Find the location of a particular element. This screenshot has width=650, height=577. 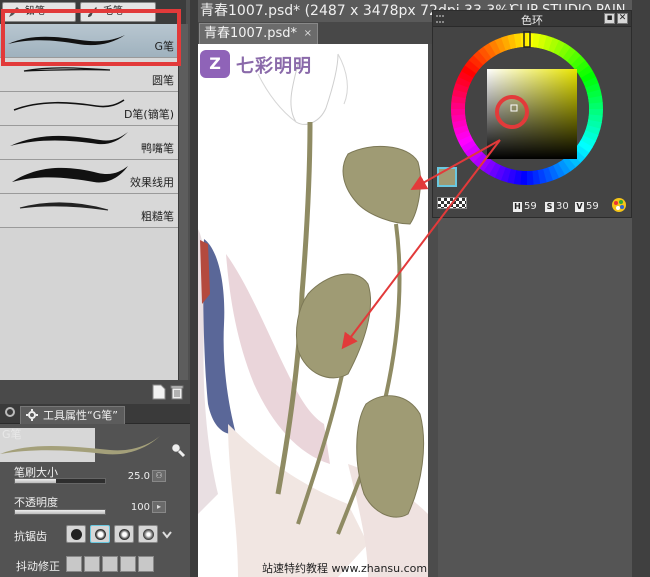

brush-item-duckbill-pen: 鸭嘴笔 is located at coordinates (89, 143).